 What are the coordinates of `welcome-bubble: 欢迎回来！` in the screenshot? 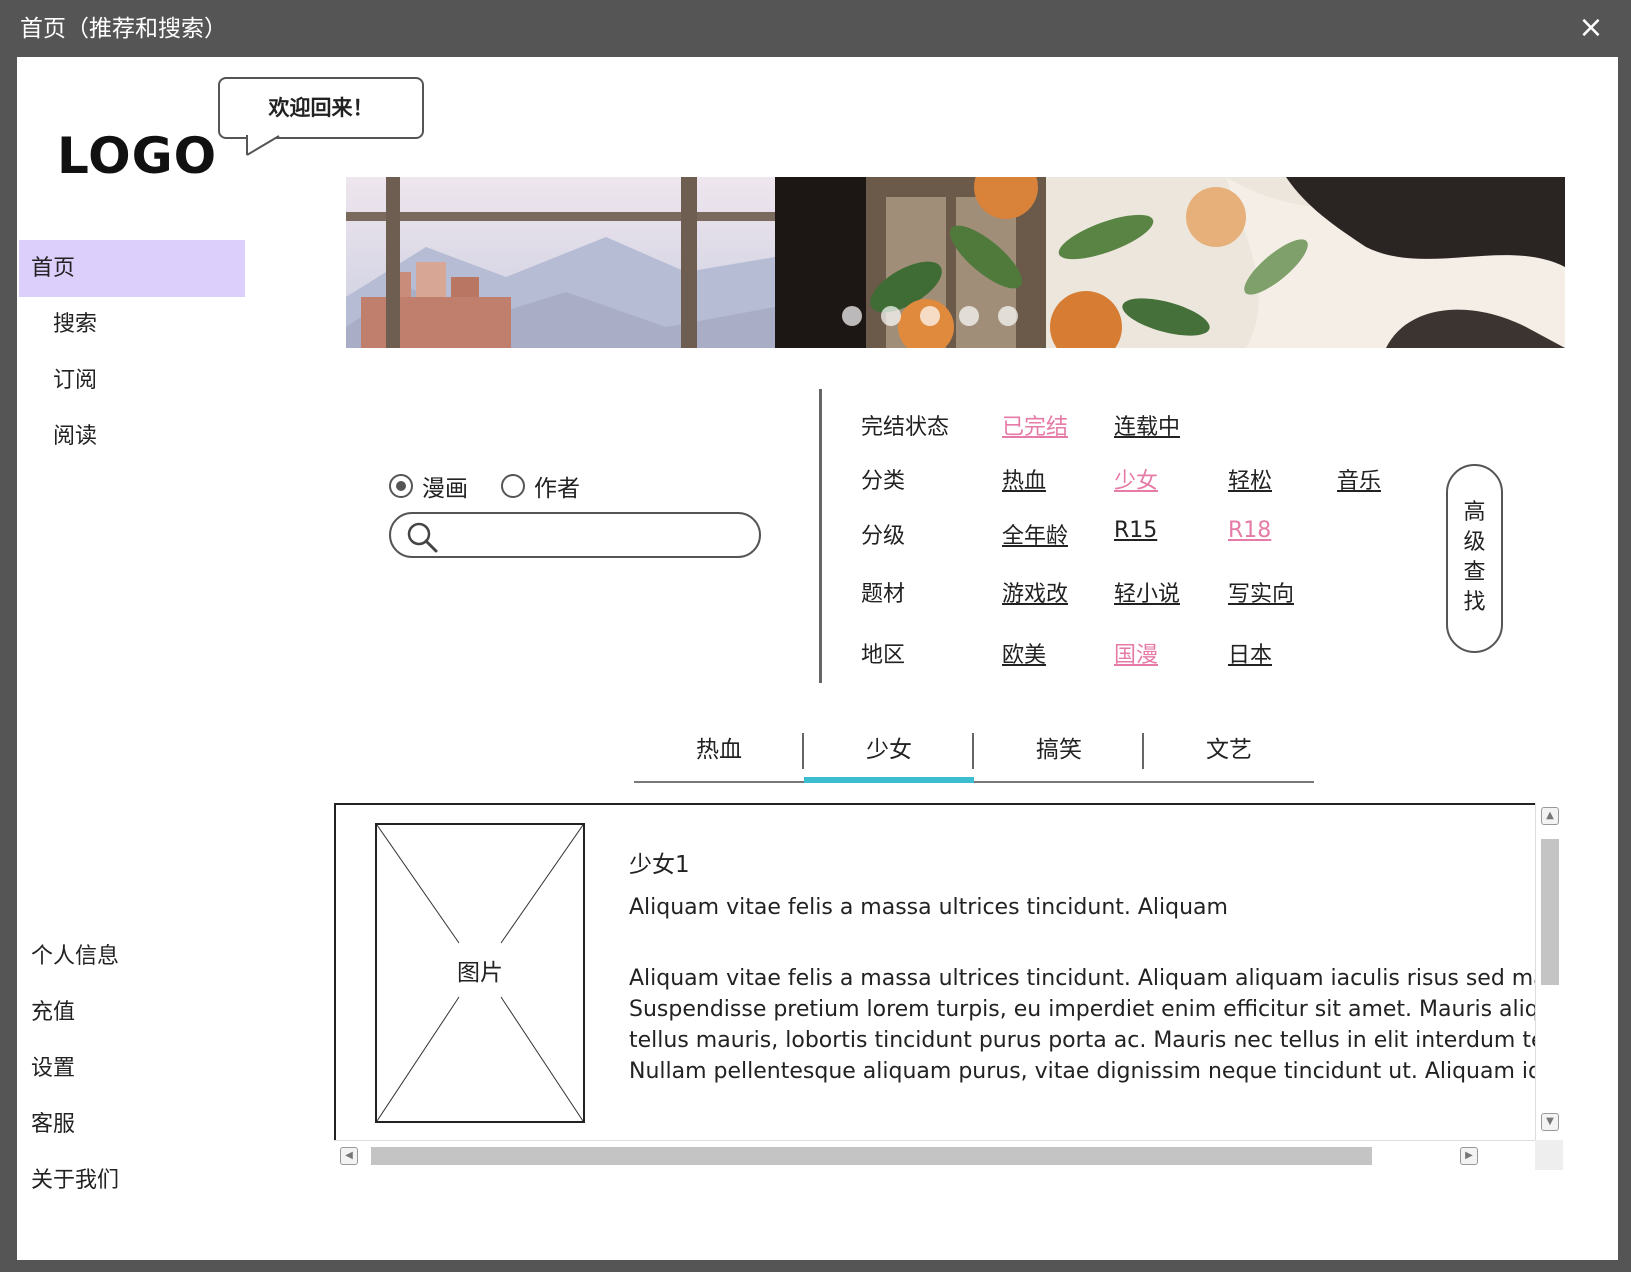 It's located at (321, 108).